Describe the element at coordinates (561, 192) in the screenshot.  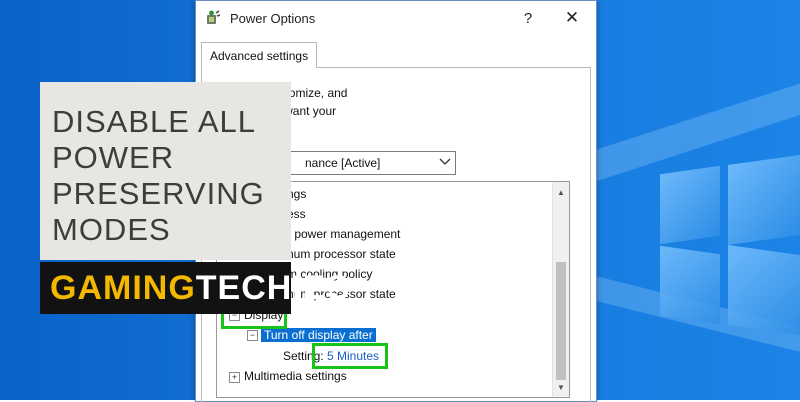
I see `scroll-up-icon: ▲` at that location.